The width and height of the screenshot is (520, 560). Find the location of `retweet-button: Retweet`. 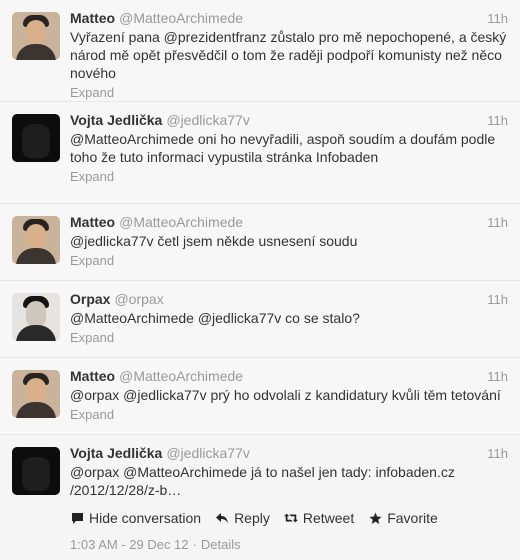

retweet-button: Retweet is located at coordinates (319, 518).